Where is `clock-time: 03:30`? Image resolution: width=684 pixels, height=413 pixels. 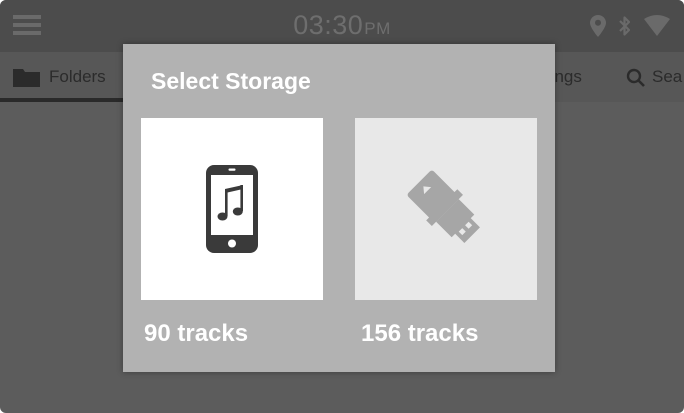 clock-time: 03:30 is located at coordinates (328, 25).